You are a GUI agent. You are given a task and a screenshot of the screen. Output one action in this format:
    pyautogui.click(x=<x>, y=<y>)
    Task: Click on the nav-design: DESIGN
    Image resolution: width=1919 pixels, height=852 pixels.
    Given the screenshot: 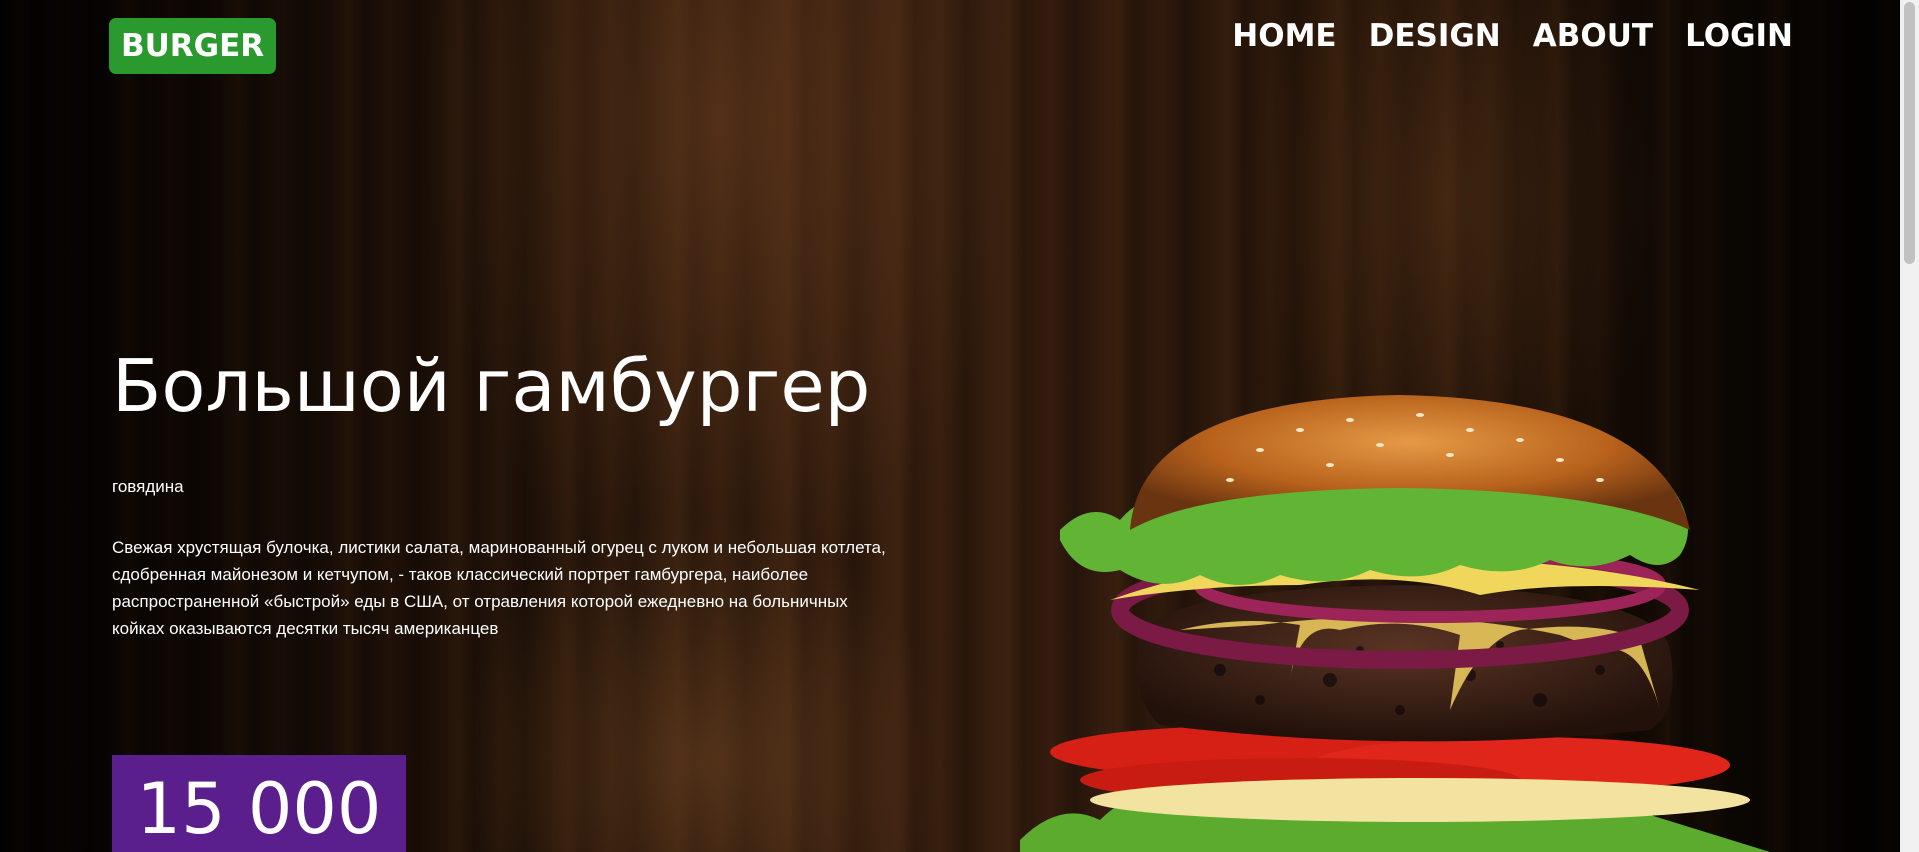 What is the action you would take?
    pyautogui.click(x=1435, y=36)
    